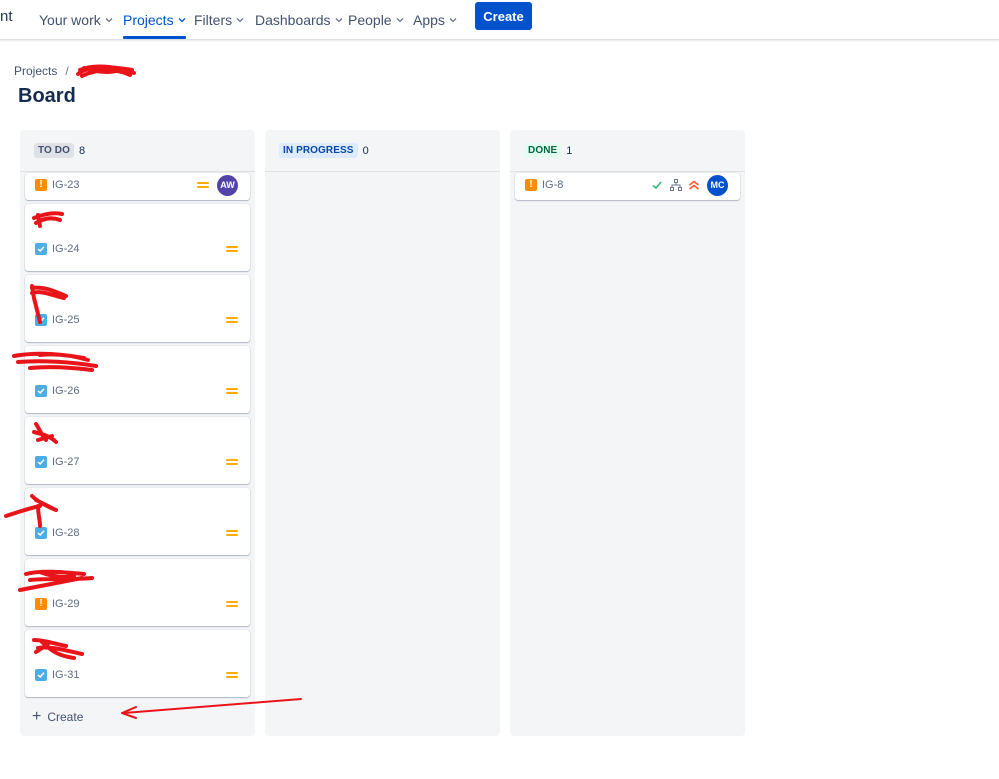 The image size is (999, 779). What do you see at coordinates (543, 150) in the screenshot?
I see `status-lozenge: DONE` at bounding box center [543, 150].